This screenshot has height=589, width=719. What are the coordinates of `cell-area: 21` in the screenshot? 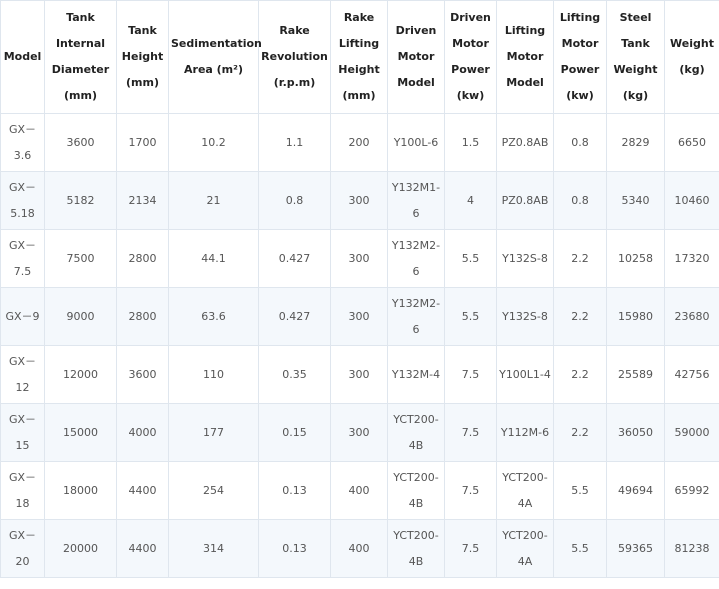 It's located at (213, 200).